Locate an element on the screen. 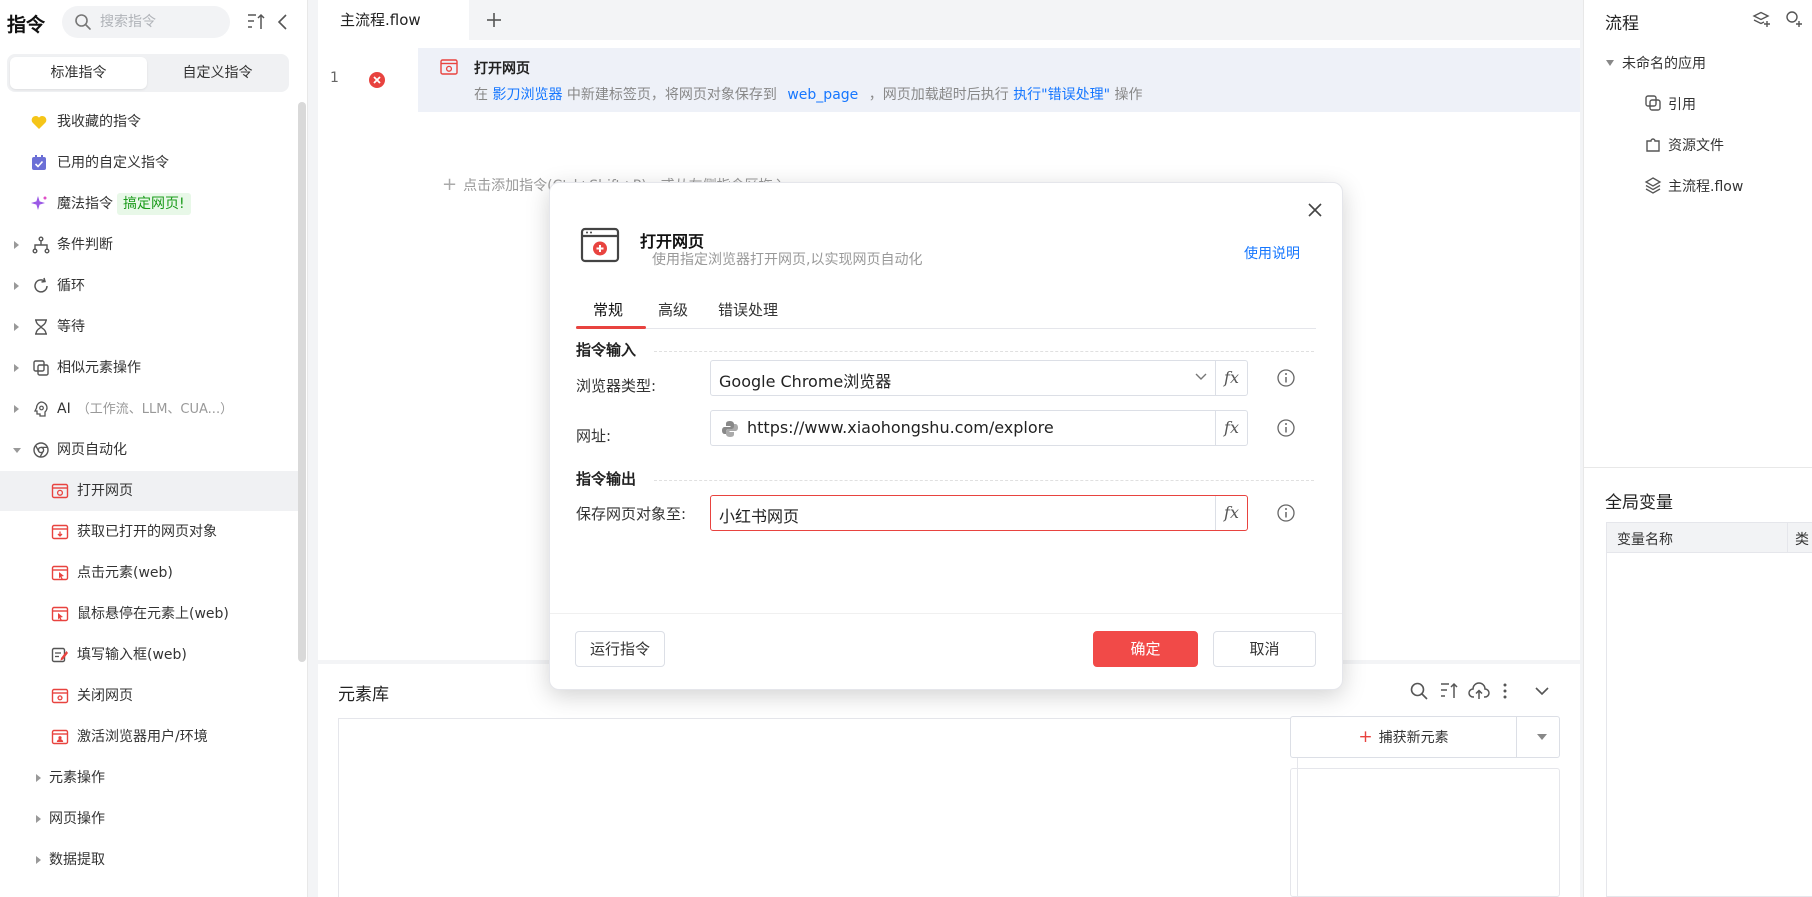  more-icon is located at coordinates (1505, 691).